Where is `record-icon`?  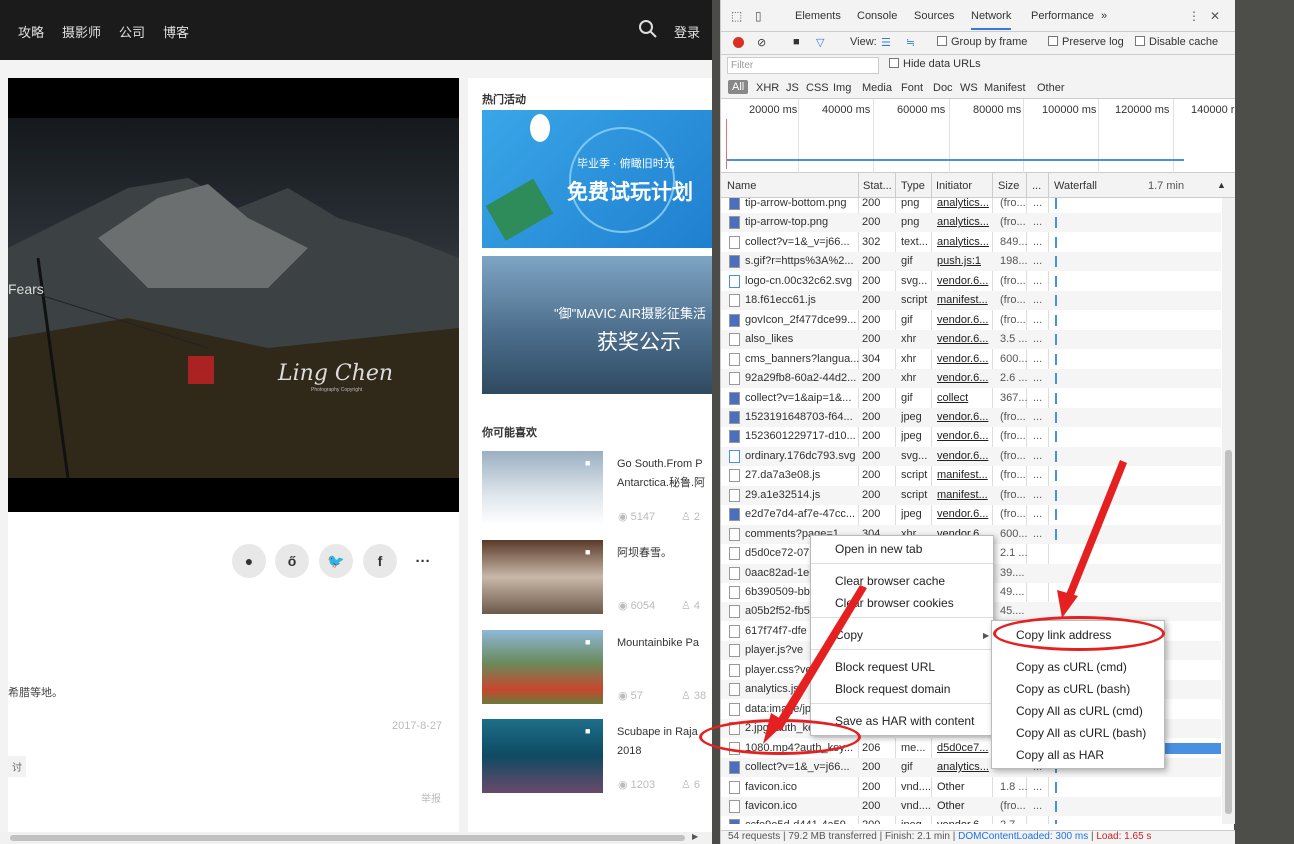 record-icon is located at coordinates (738, 42).